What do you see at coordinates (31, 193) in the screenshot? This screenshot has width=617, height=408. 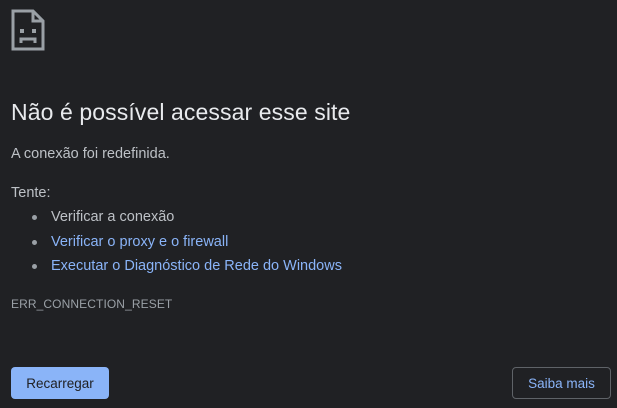 I see `try-label: Tente:` at bounding box center [31, 193].